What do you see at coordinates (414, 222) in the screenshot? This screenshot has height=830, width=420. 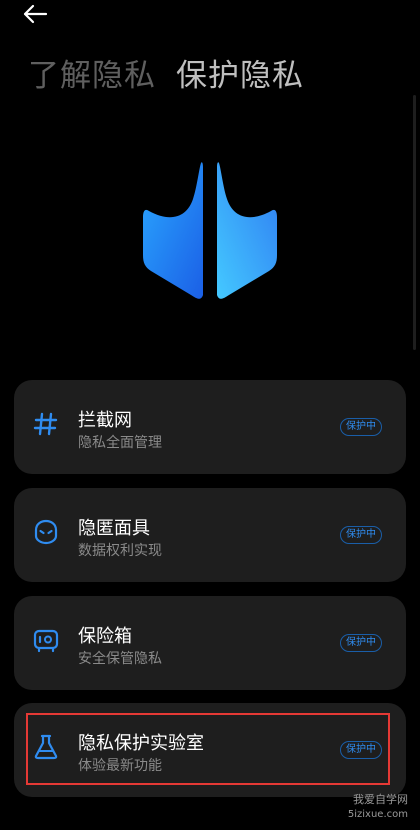 I see `scrollbar` at bounding box center [414, 222].